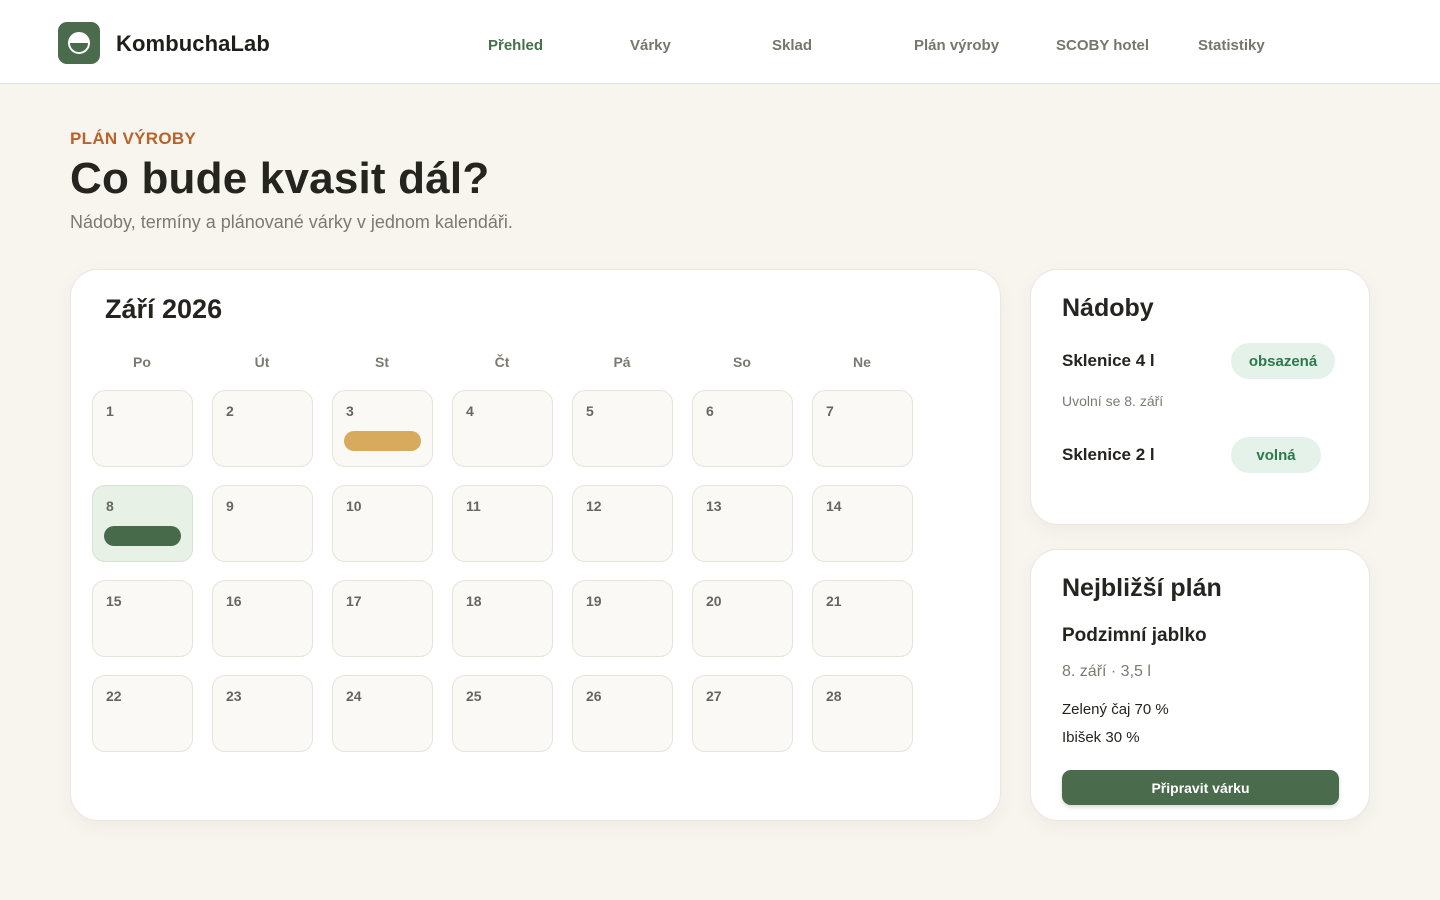 The width and height of the screenshot is (1440, 900). Describe the element at coordinates (1108, 454) in the screenshot. I see `vessel-name: Sklenice 2 l` at that location.